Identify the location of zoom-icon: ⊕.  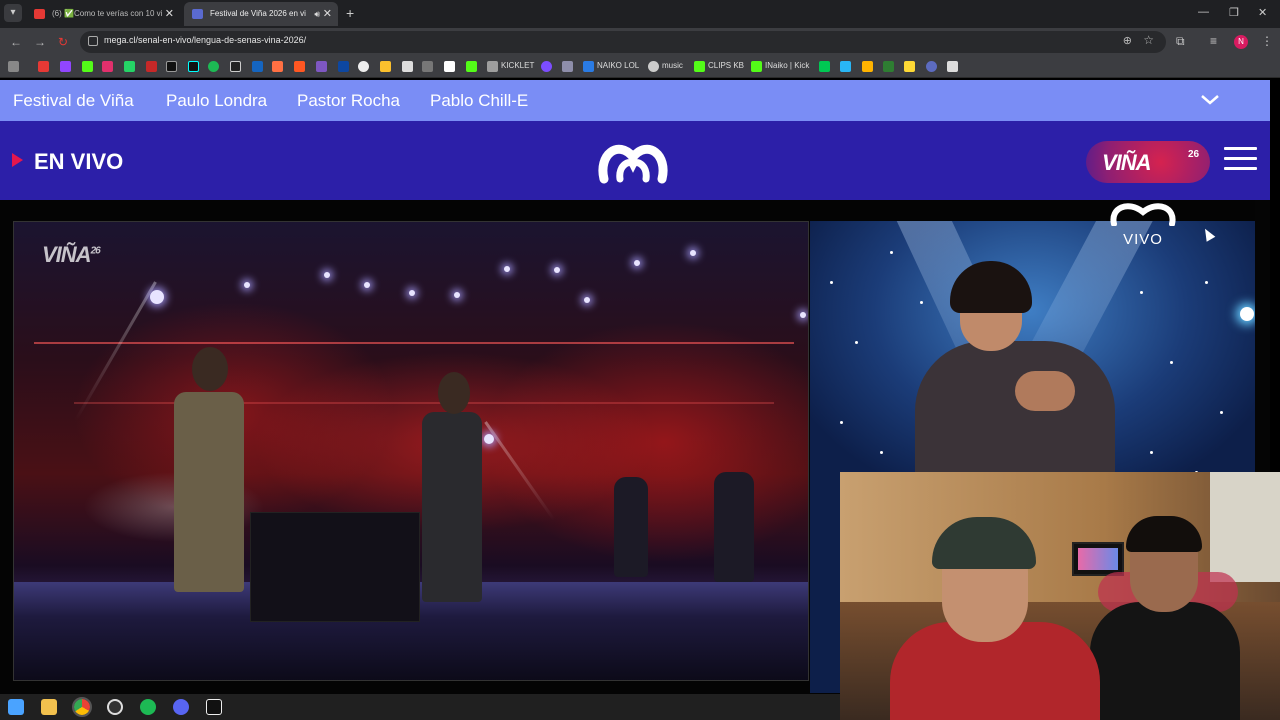
(1127, 40).